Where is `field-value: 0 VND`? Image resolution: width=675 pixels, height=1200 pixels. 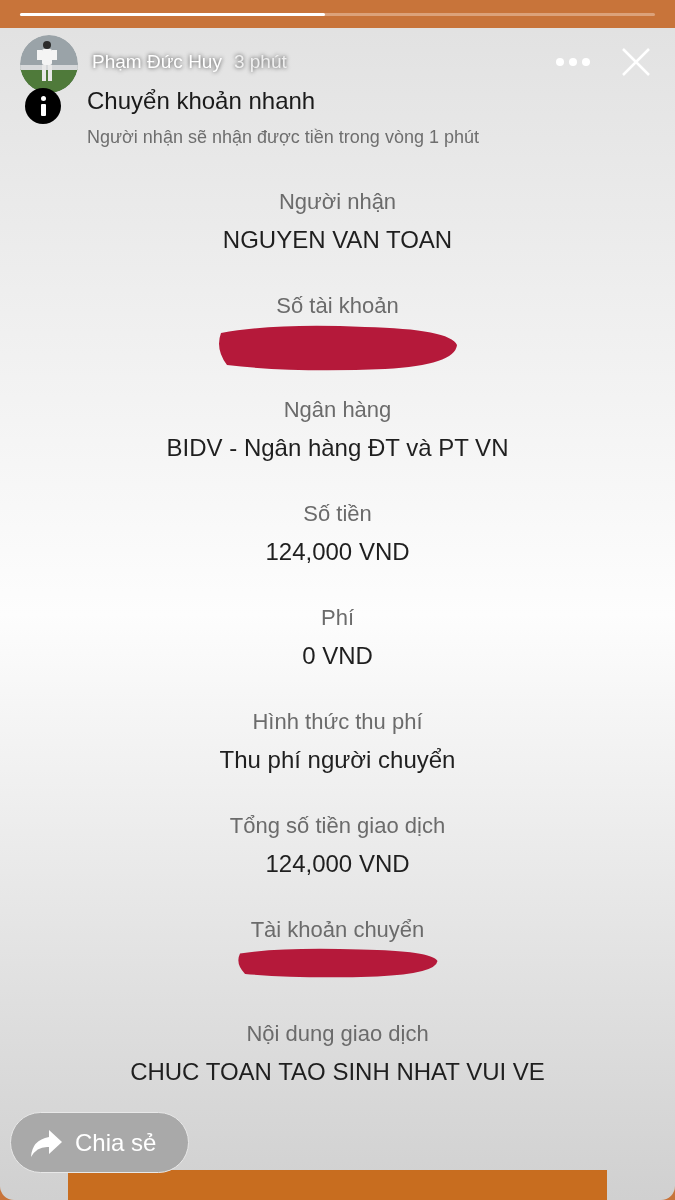
field-value: 0 VND is located at coordinates (337, 656).